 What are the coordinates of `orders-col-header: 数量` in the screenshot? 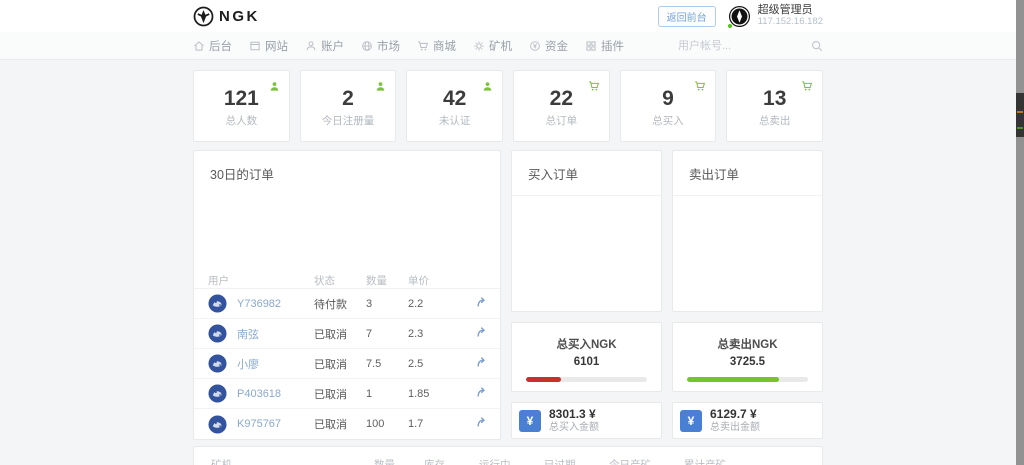 It's located at (376, 280).